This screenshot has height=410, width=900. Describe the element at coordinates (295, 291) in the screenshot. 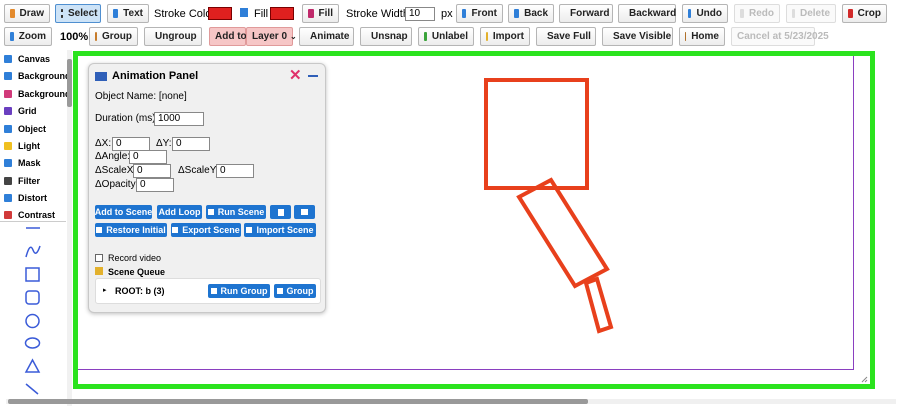

I see `delete-group-button: Group` at that location.